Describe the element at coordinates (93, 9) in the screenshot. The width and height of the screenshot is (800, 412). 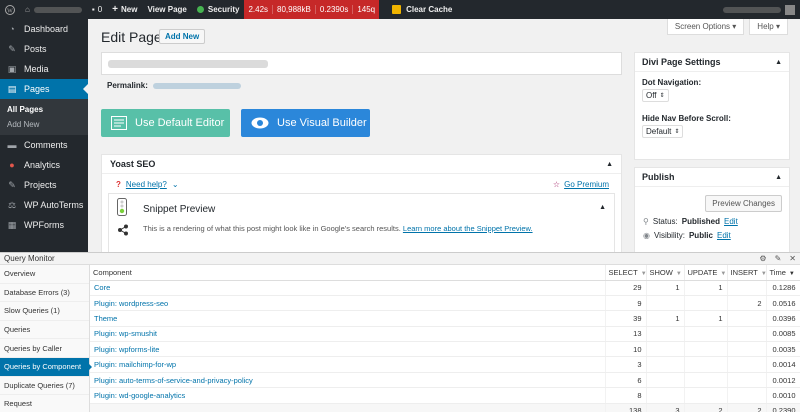
I see `comment-bubble-icon: ▪` at that location.